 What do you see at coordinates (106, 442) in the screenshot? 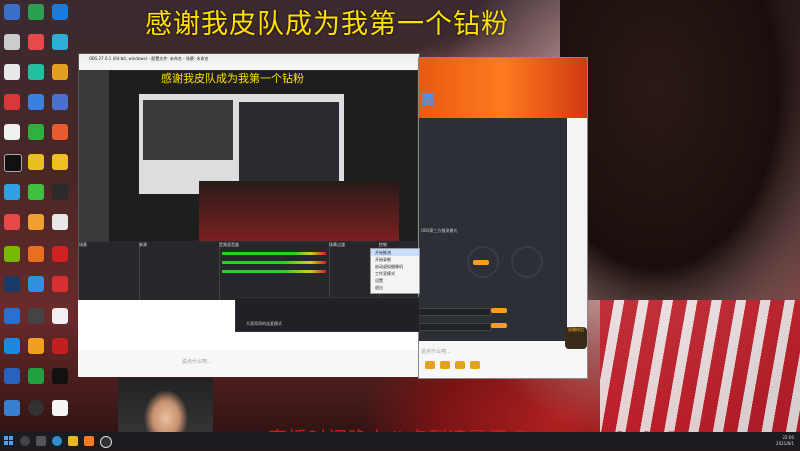
I see `obs-icon` at bounding box center [106, 442].